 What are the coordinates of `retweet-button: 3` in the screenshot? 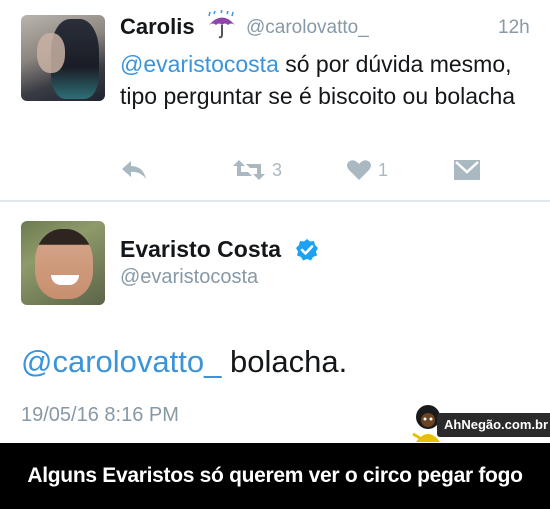 It's located at (257, 170).